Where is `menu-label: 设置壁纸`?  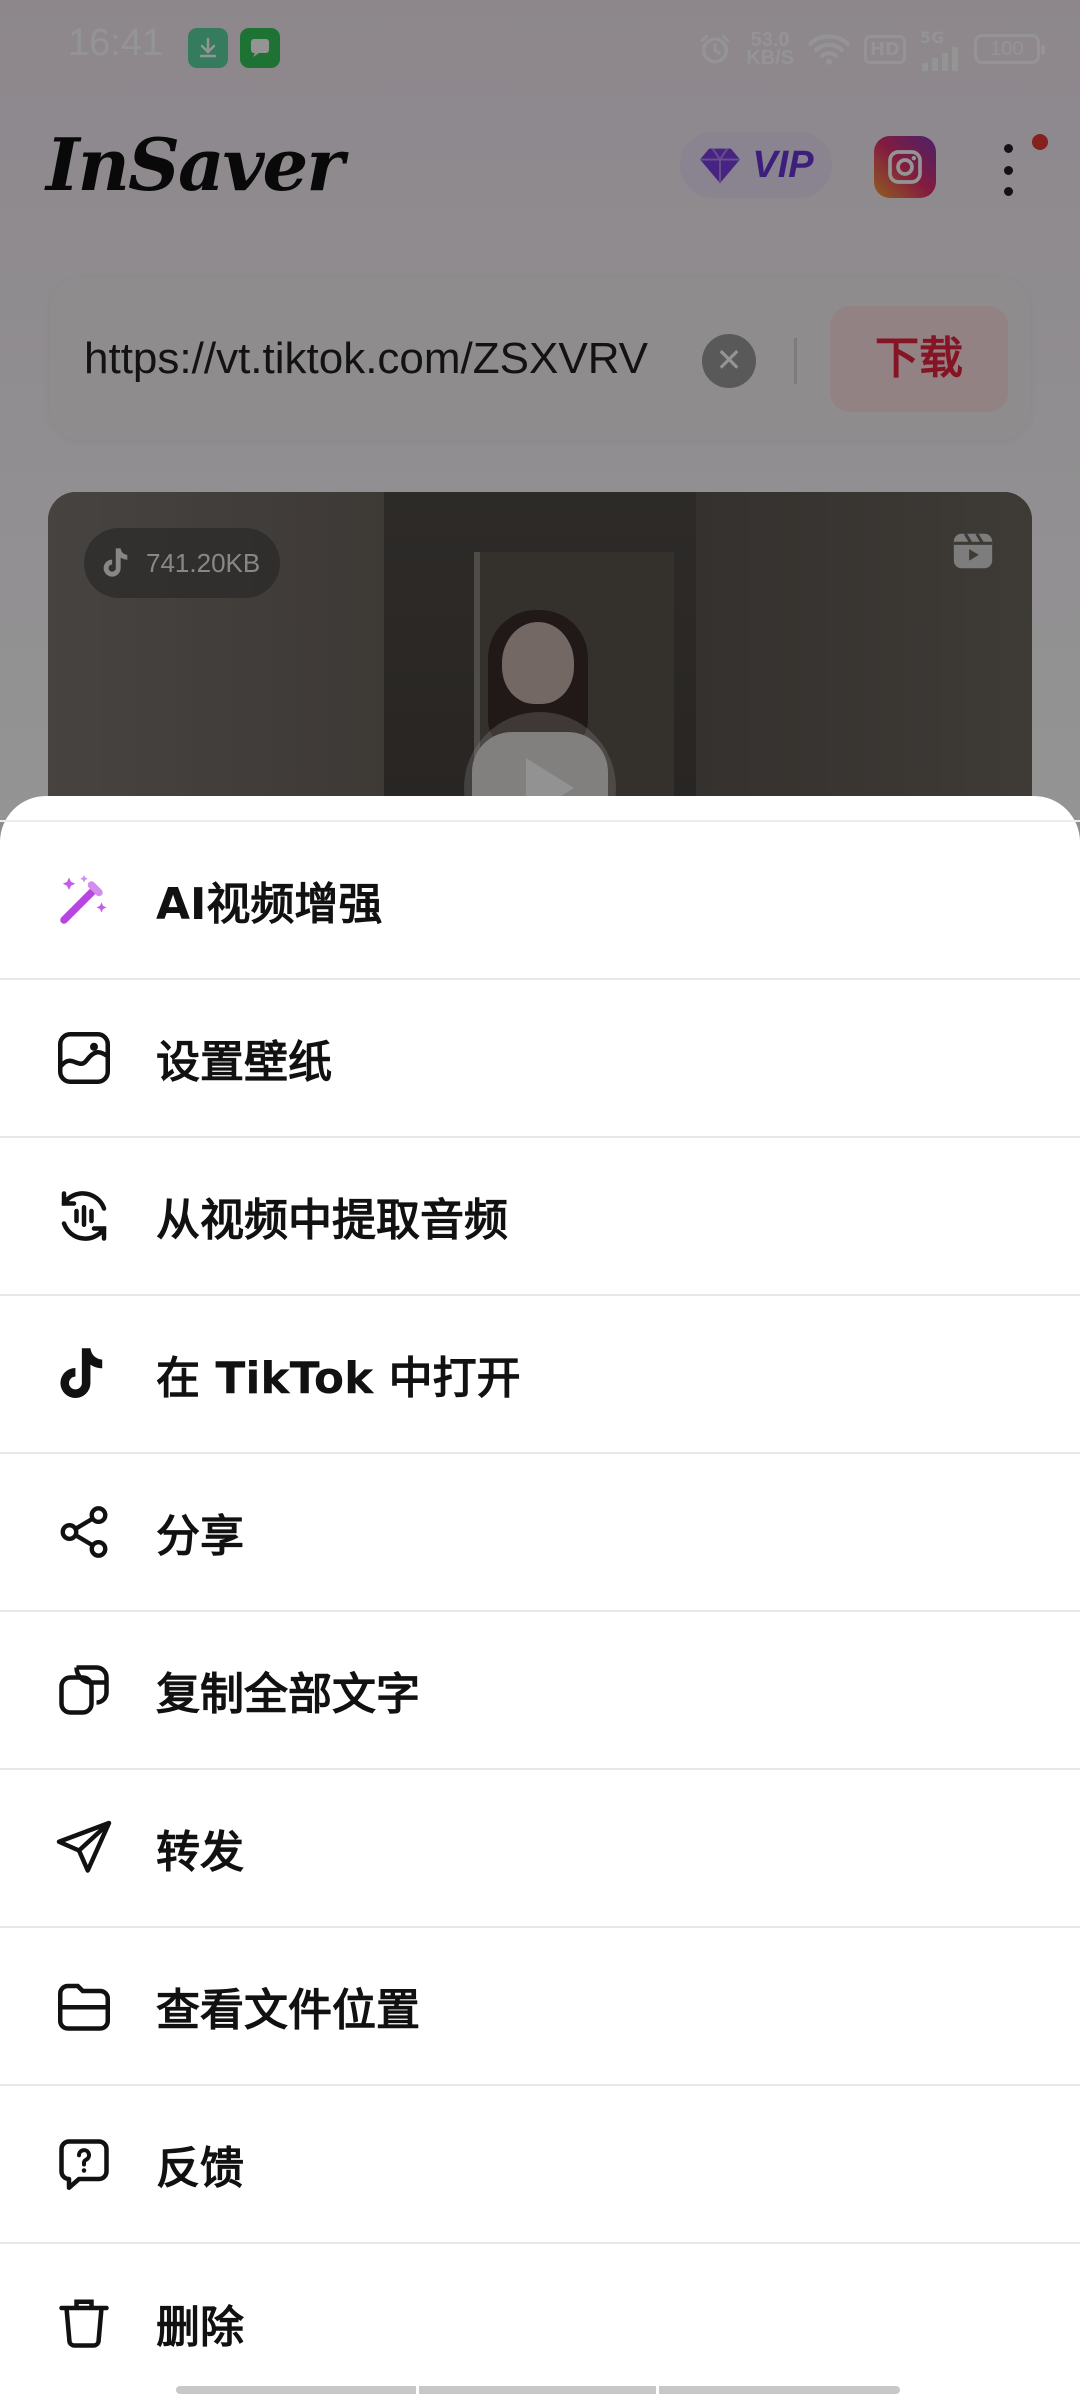 menu-label: 设置壁纸 is located at coordinates (244, 1062).